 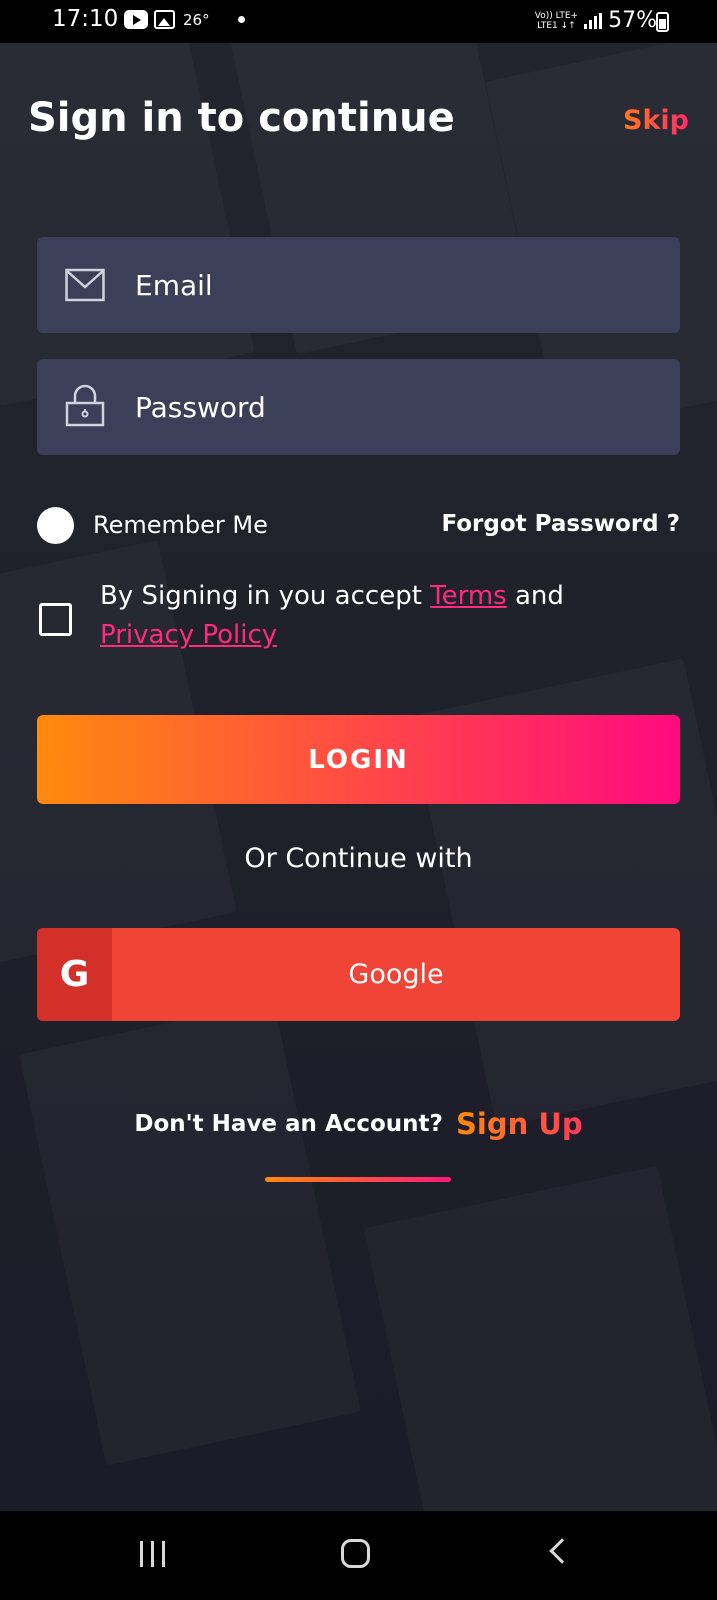 What do you see at coordinates (556, 25) in the screenshot?
I see `network-type-bottom: LTE1 ↓↑` at bounding box center [556, 25].